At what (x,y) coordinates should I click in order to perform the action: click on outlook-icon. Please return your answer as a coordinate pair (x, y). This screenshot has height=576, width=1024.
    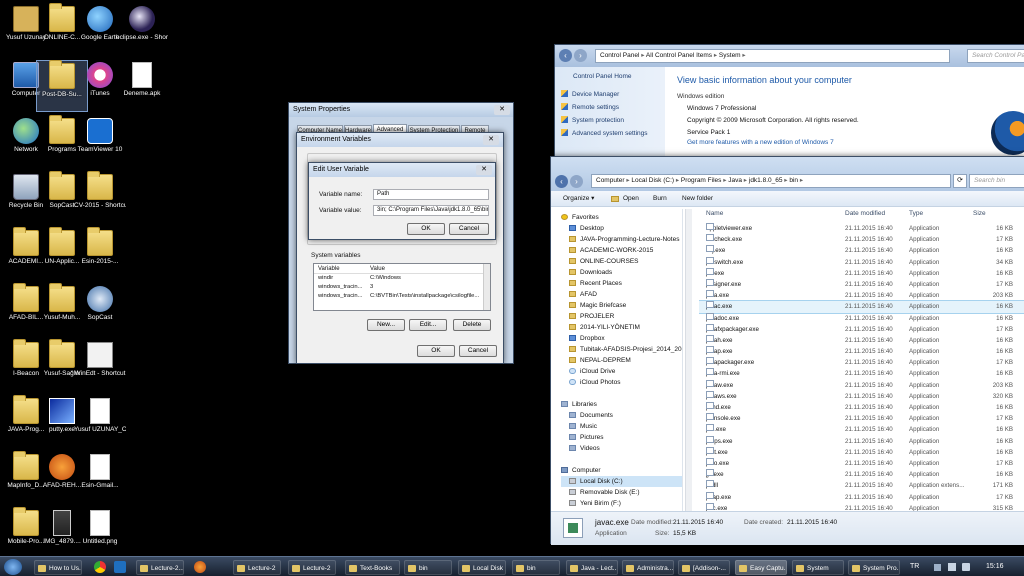
    Looking at the image, I should click on (120, 567).